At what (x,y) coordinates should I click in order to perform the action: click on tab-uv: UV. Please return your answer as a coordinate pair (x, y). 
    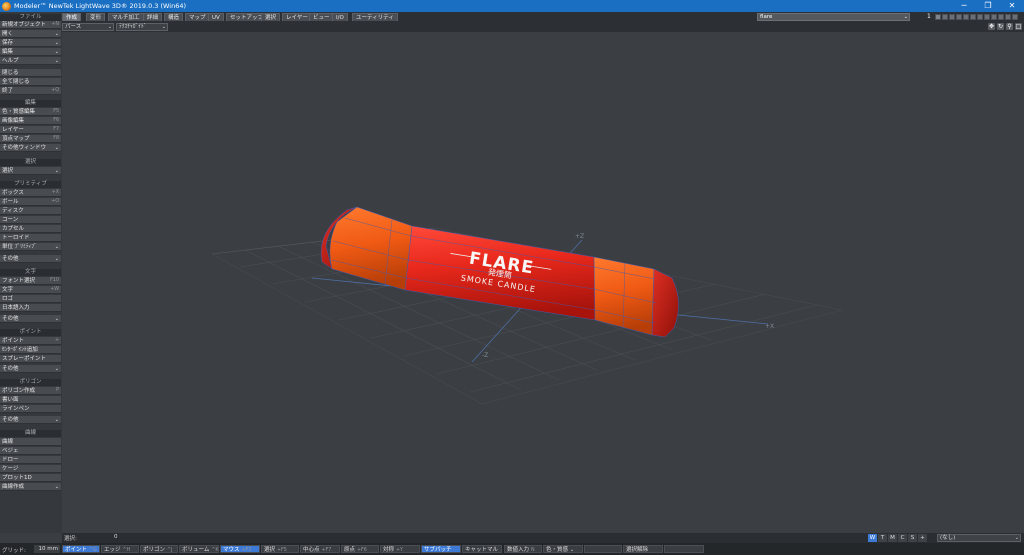
    Looking at the image, I should click on (216, 17).